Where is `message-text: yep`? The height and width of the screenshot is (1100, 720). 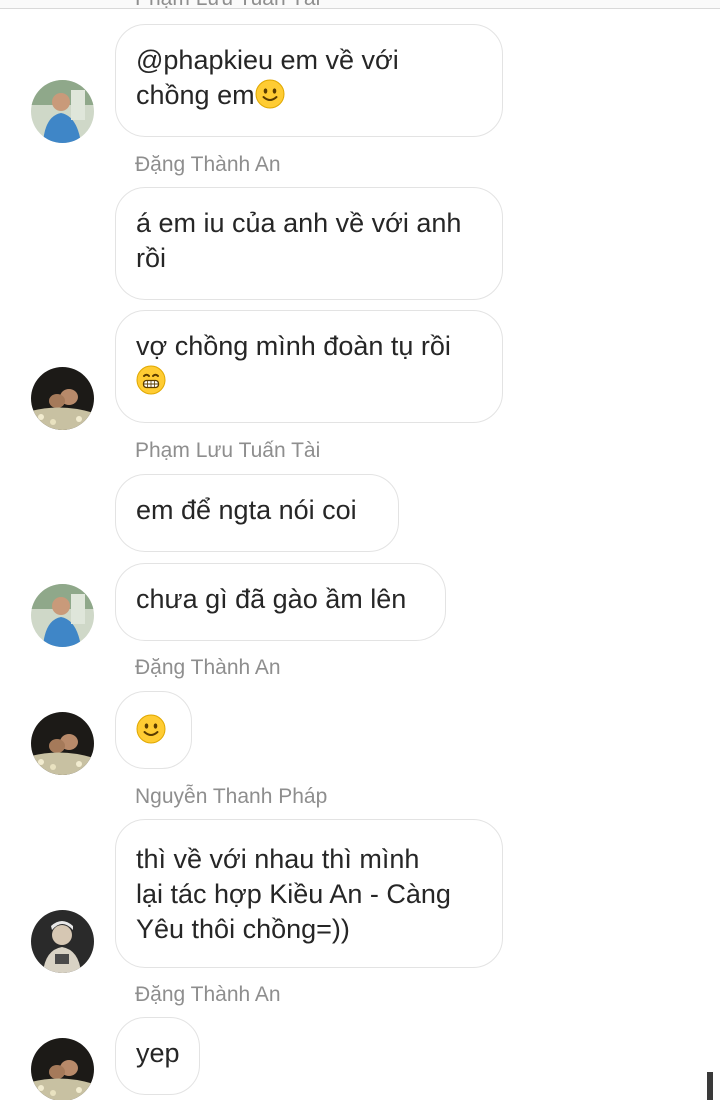 message-text: yep is located at coordinates (158, 1053).